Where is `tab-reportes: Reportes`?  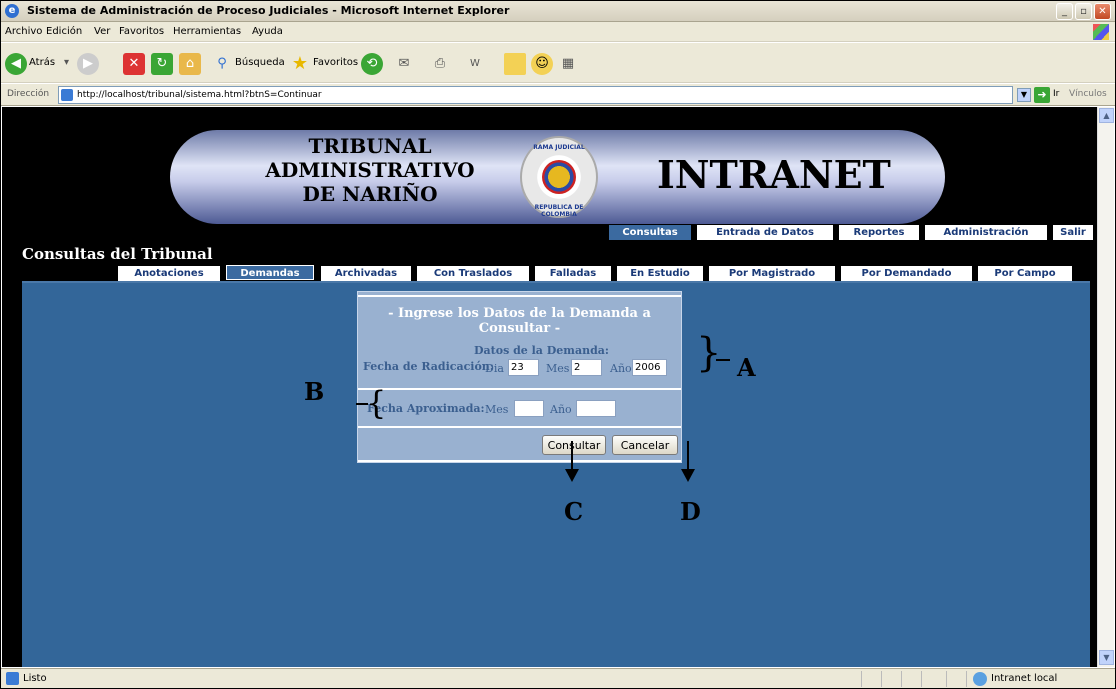 tab-reportes: Reportes is located at coordinates (879, 232).